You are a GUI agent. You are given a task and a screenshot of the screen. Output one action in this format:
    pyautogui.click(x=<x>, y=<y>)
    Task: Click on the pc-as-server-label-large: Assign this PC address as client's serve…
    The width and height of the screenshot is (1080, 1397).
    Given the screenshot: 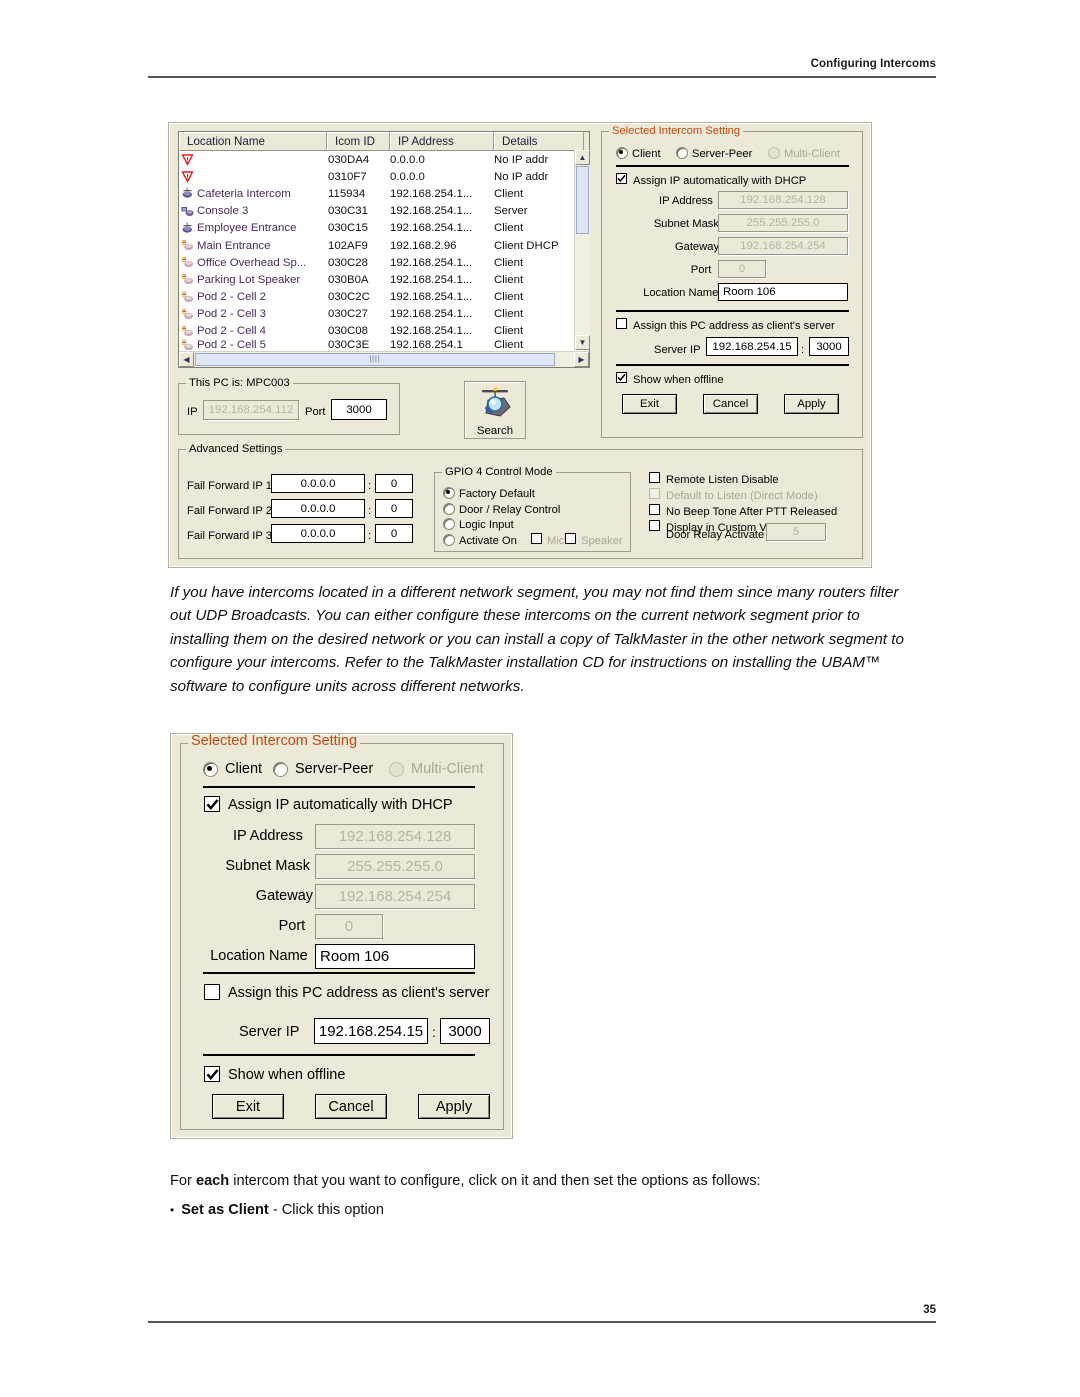 What is the action you would take?
    pyautogui.click(x=359, y=993)
    